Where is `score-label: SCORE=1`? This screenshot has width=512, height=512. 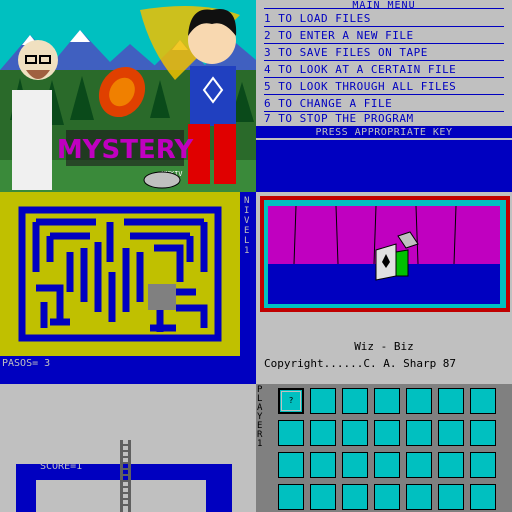 score-label: SCORE=1 is located at coordinates (61, 466).